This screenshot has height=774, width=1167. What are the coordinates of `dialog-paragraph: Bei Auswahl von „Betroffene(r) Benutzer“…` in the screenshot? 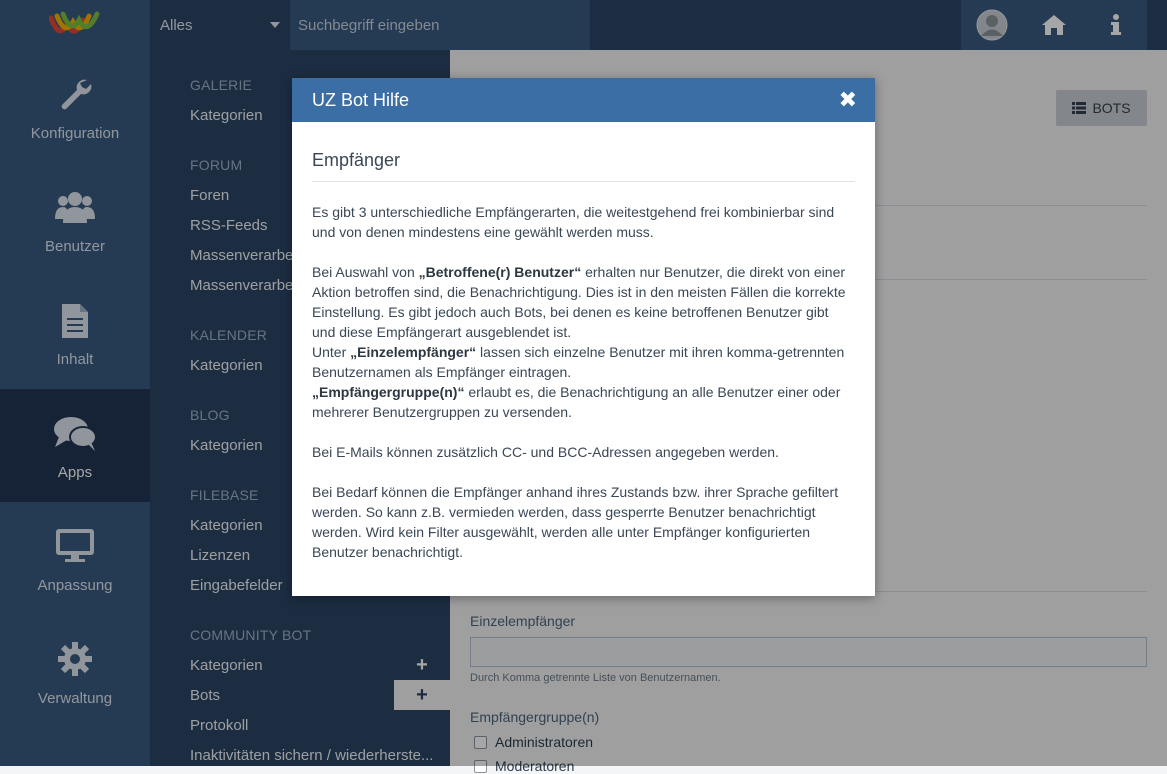 It's located at (583, 302).